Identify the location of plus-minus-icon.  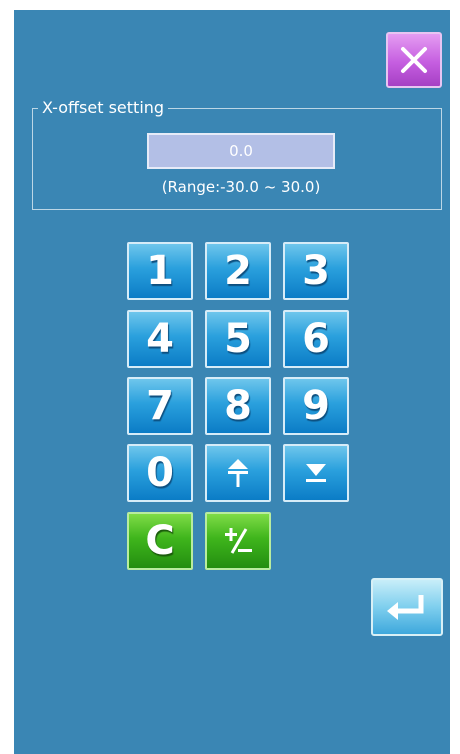
(238, 541).